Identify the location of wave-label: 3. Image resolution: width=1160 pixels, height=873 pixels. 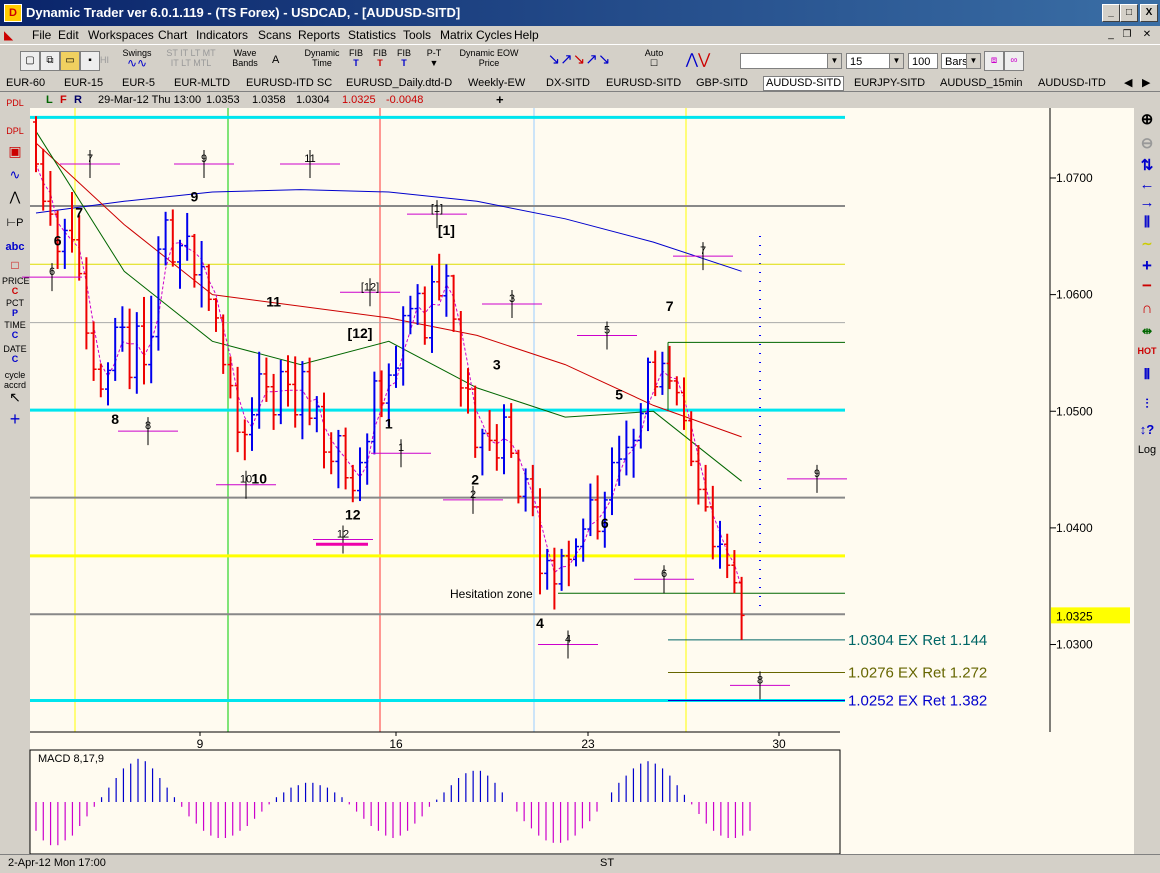
(497, 364).